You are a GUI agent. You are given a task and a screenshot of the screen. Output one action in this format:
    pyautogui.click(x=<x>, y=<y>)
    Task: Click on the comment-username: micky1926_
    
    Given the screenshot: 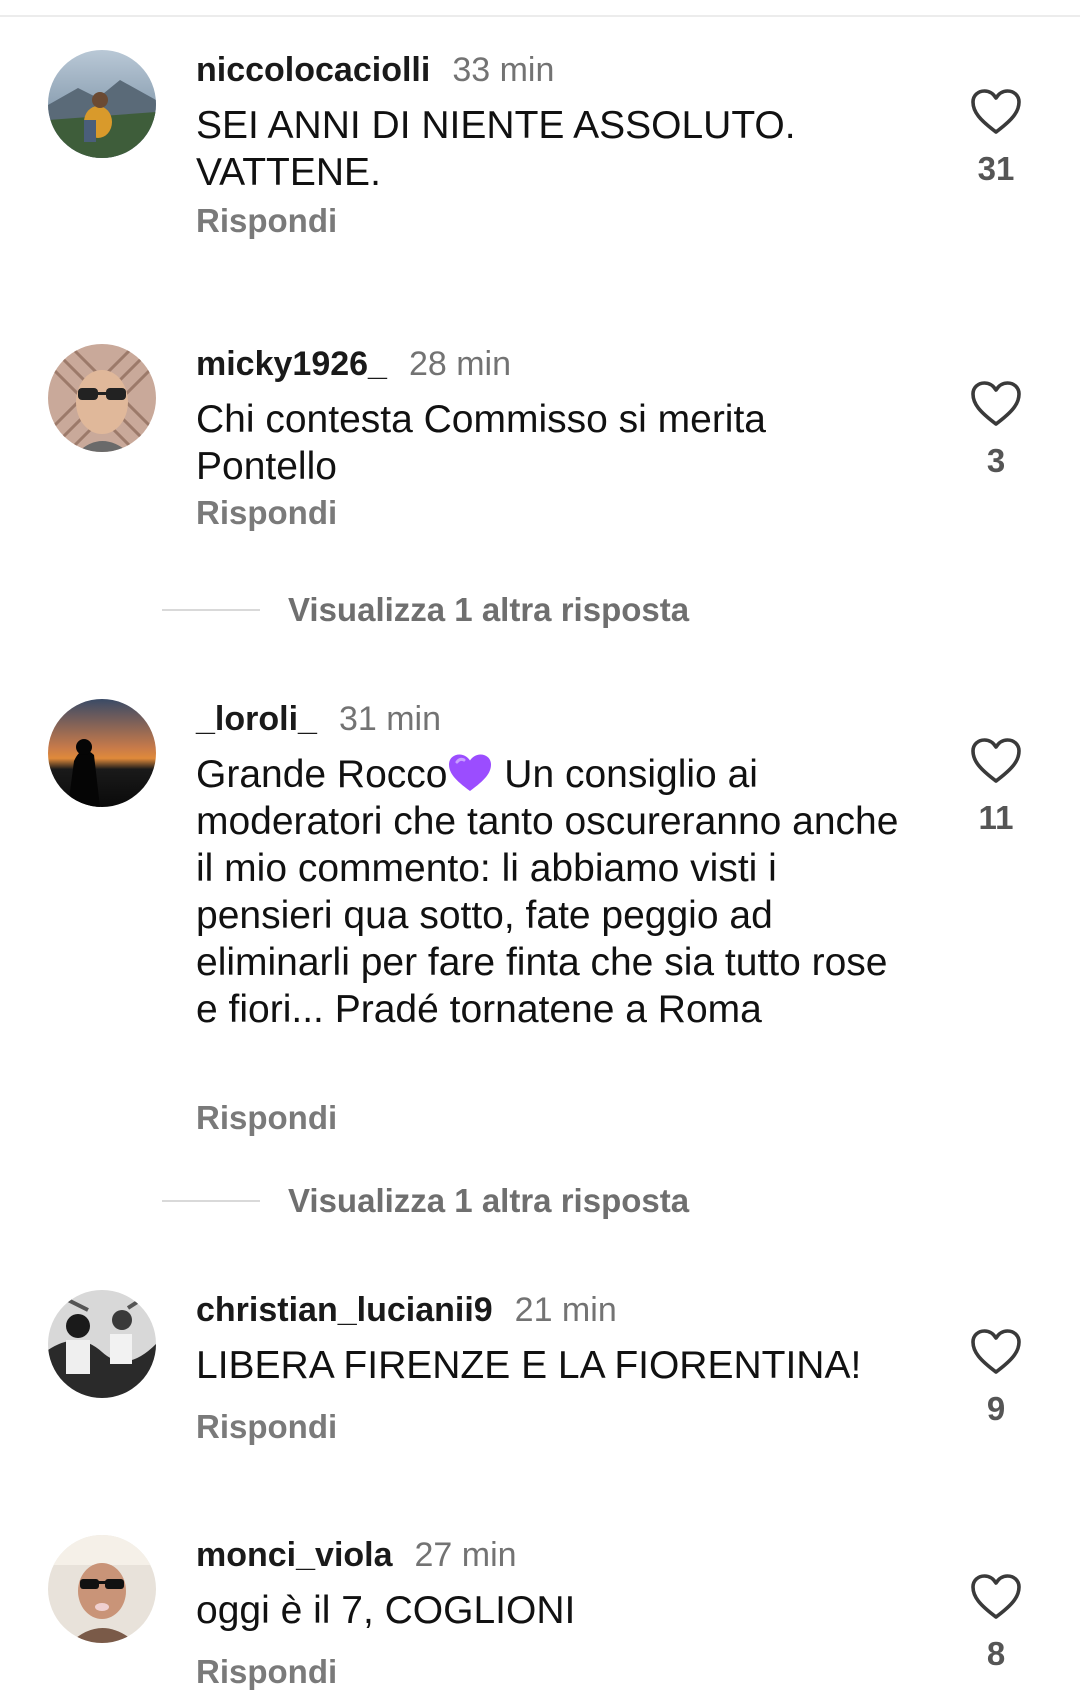 What is the action you would take?
    pyautogui.click(x=291, y=364)
    